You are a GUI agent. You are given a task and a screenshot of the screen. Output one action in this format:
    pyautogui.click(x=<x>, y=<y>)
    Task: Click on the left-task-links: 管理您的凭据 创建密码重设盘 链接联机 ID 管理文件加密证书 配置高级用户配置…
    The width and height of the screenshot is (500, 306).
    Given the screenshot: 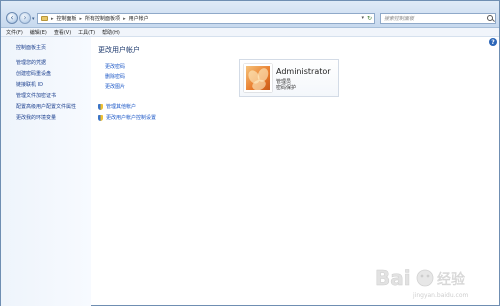 What is the action you would take?
    pyautogui.click(x=46, y=90)
    